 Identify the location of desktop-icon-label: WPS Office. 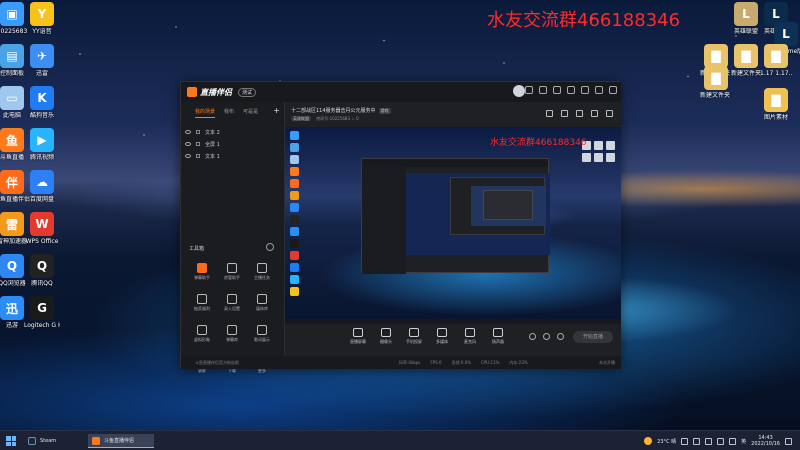
(42, 241).